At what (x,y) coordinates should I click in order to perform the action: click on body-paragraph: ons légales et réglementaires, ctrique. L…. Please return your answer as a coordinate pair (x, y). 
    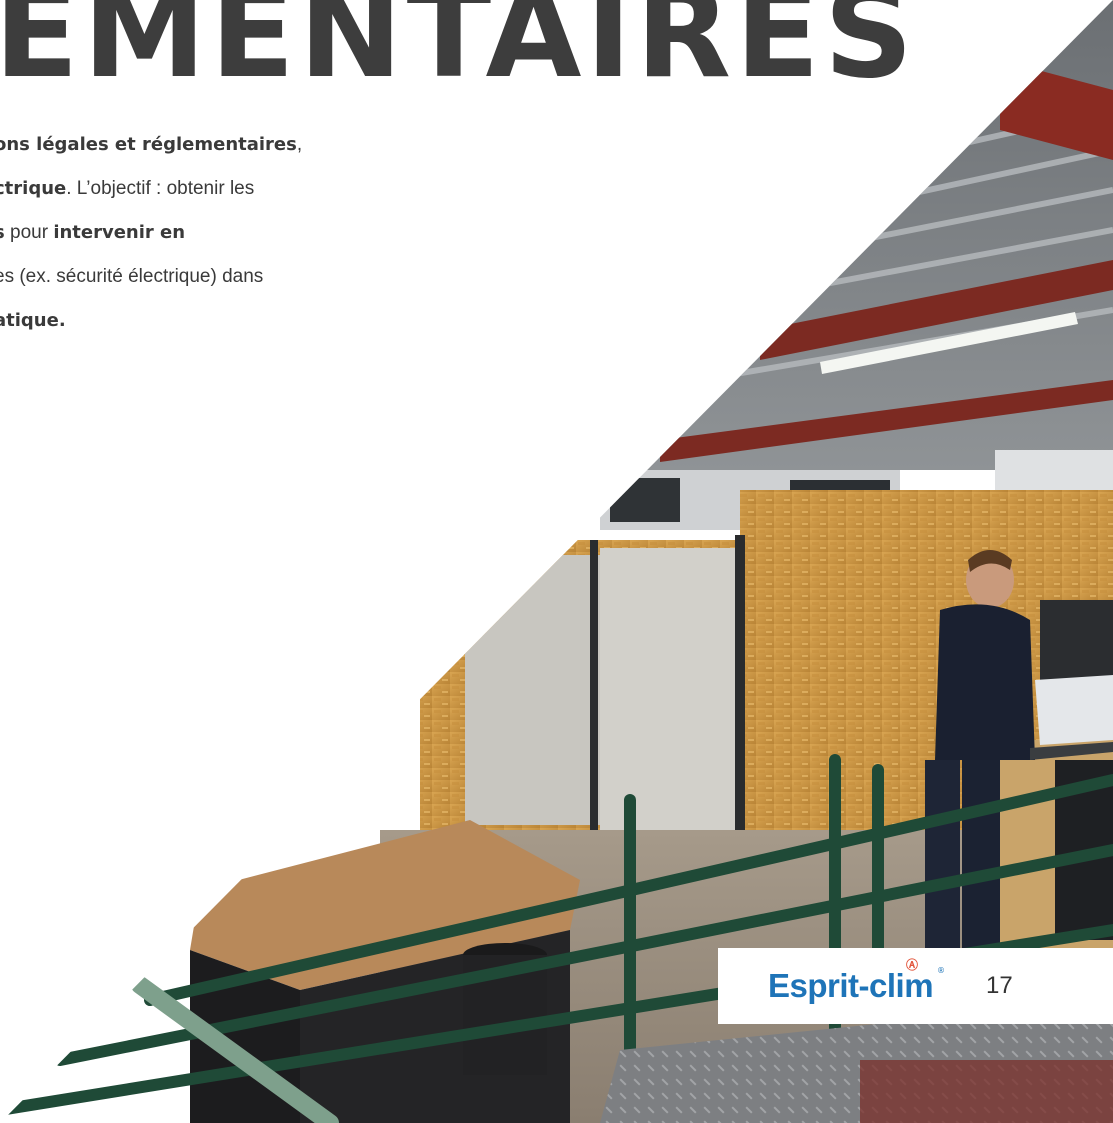
    Looking at the image, I should click on (207, 233).